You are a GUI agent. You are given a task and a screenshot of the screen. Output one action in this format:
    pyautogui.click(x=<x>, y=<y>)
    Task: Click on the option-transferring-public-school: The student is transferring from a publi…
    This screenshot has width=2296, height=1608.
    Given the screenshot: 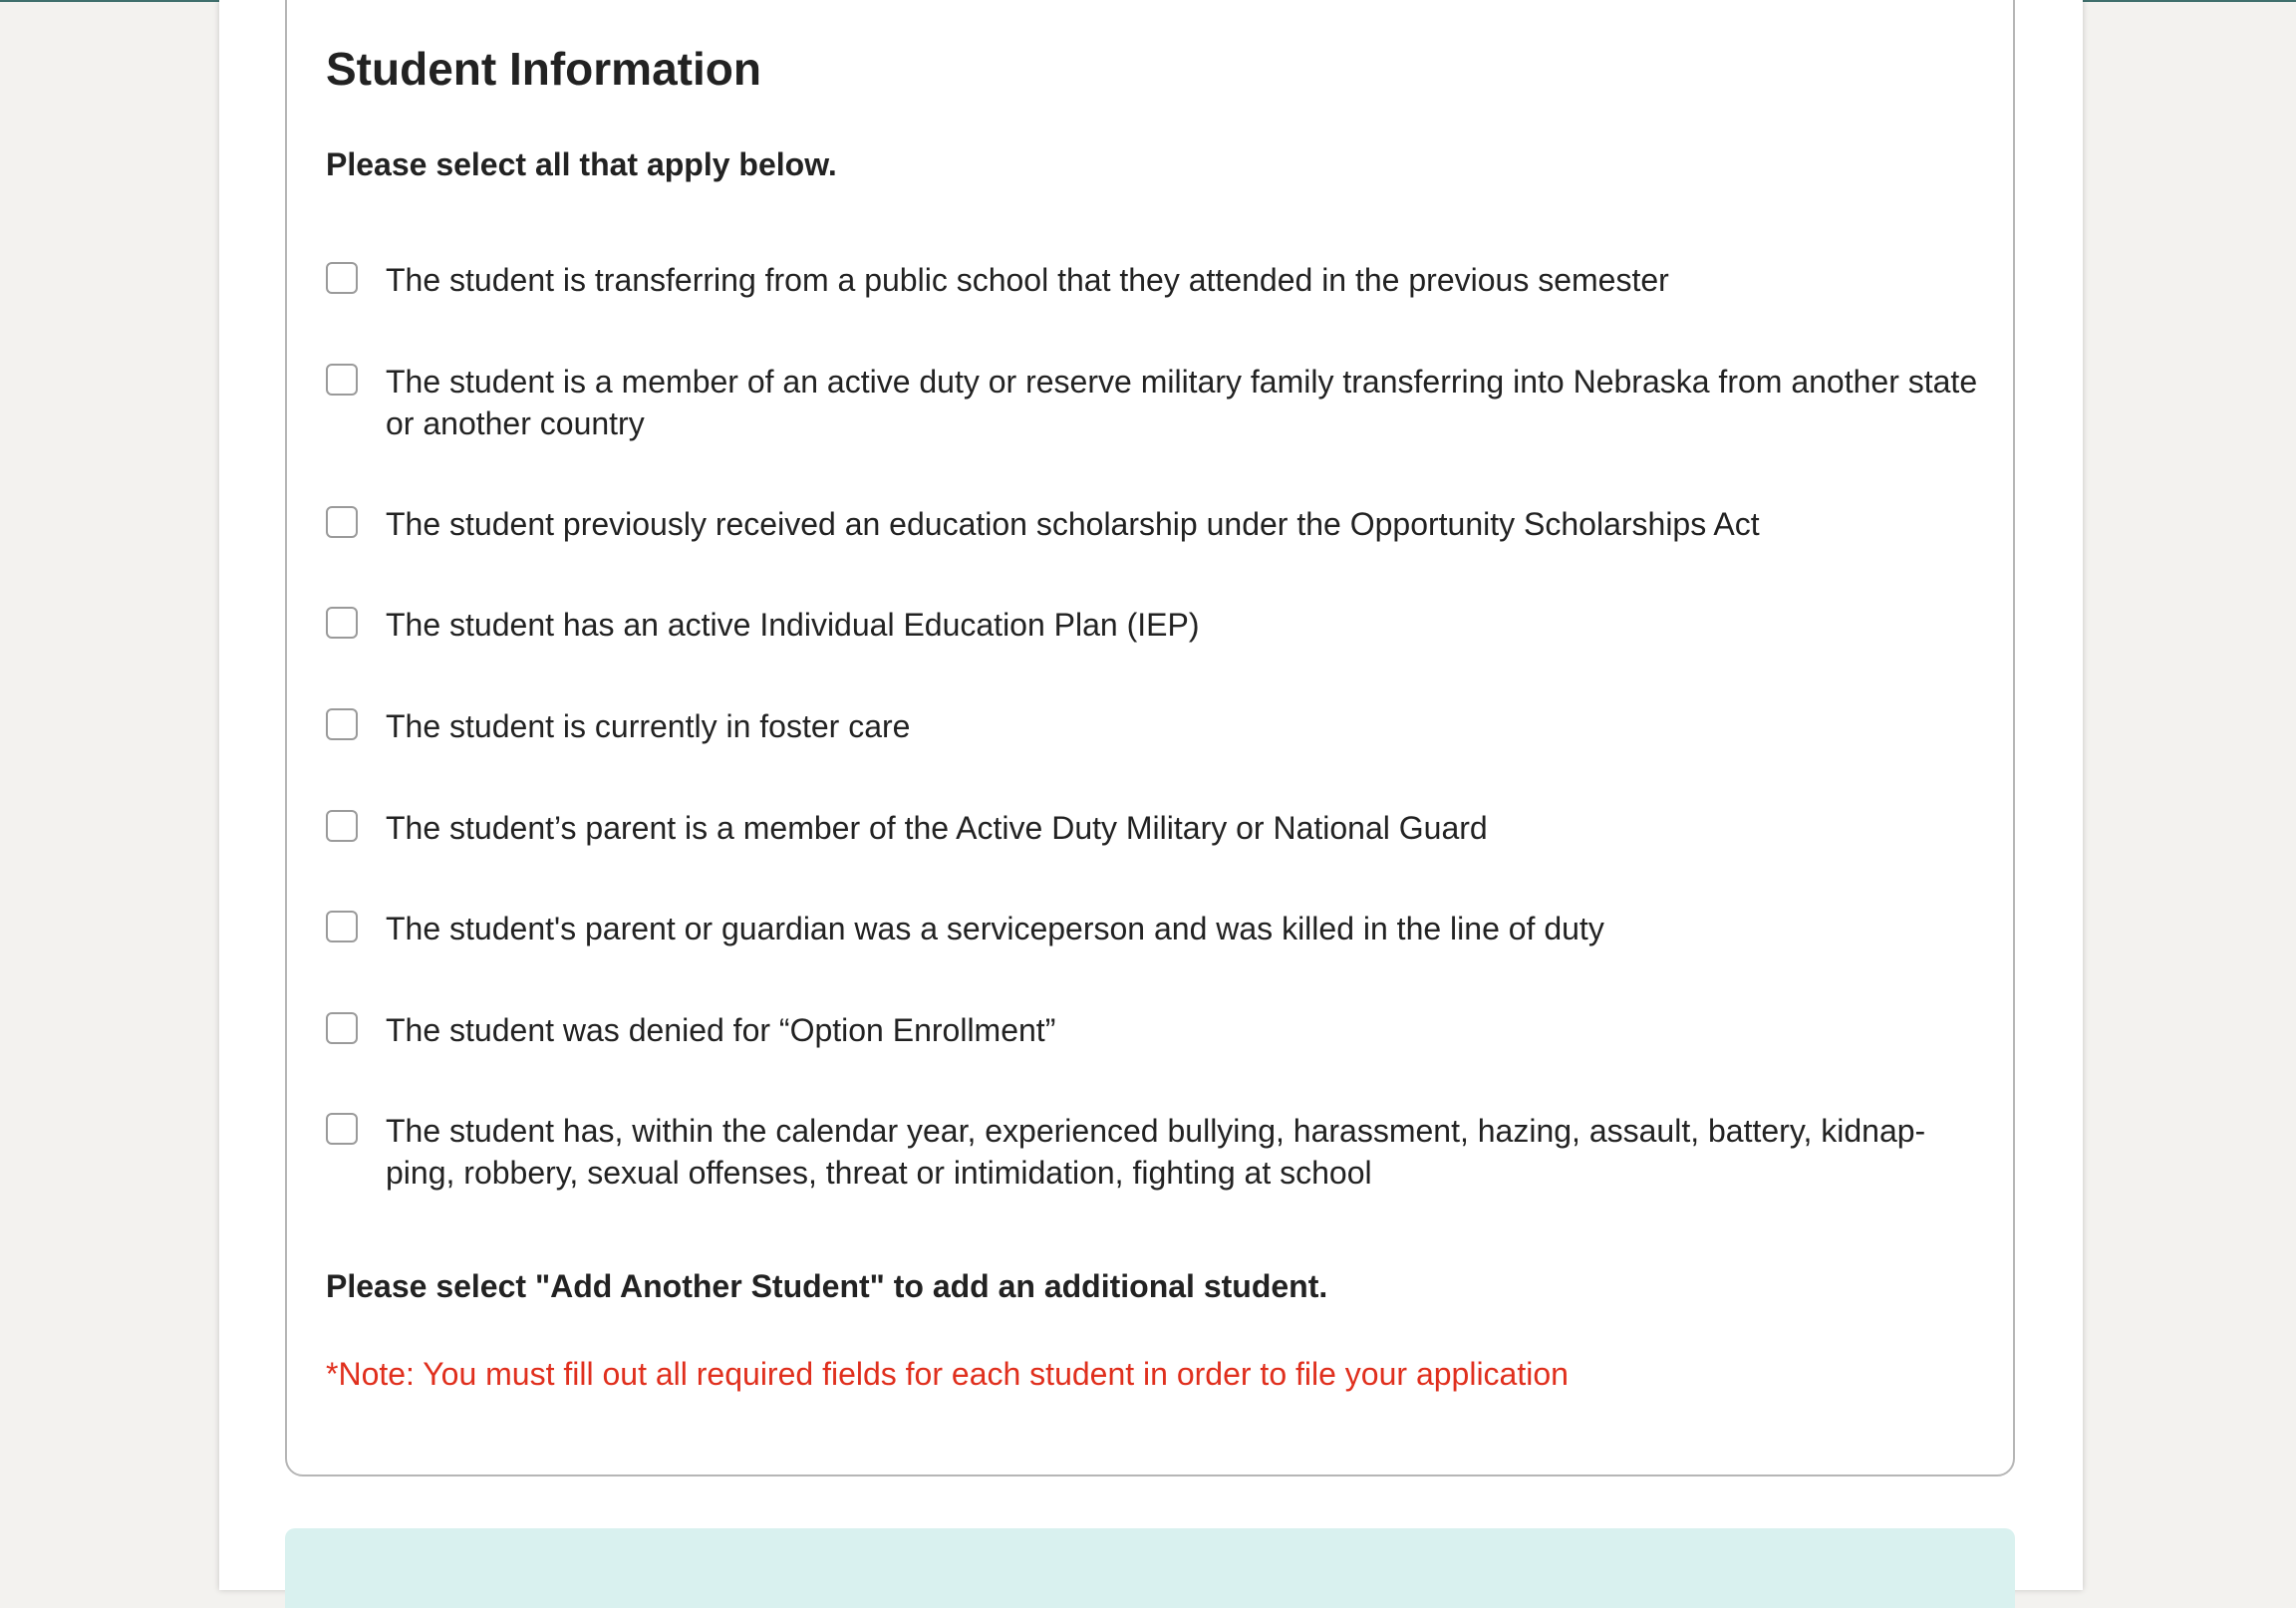 What is the action you would take?
    pyautogui.click(x=1153, y=280)
    